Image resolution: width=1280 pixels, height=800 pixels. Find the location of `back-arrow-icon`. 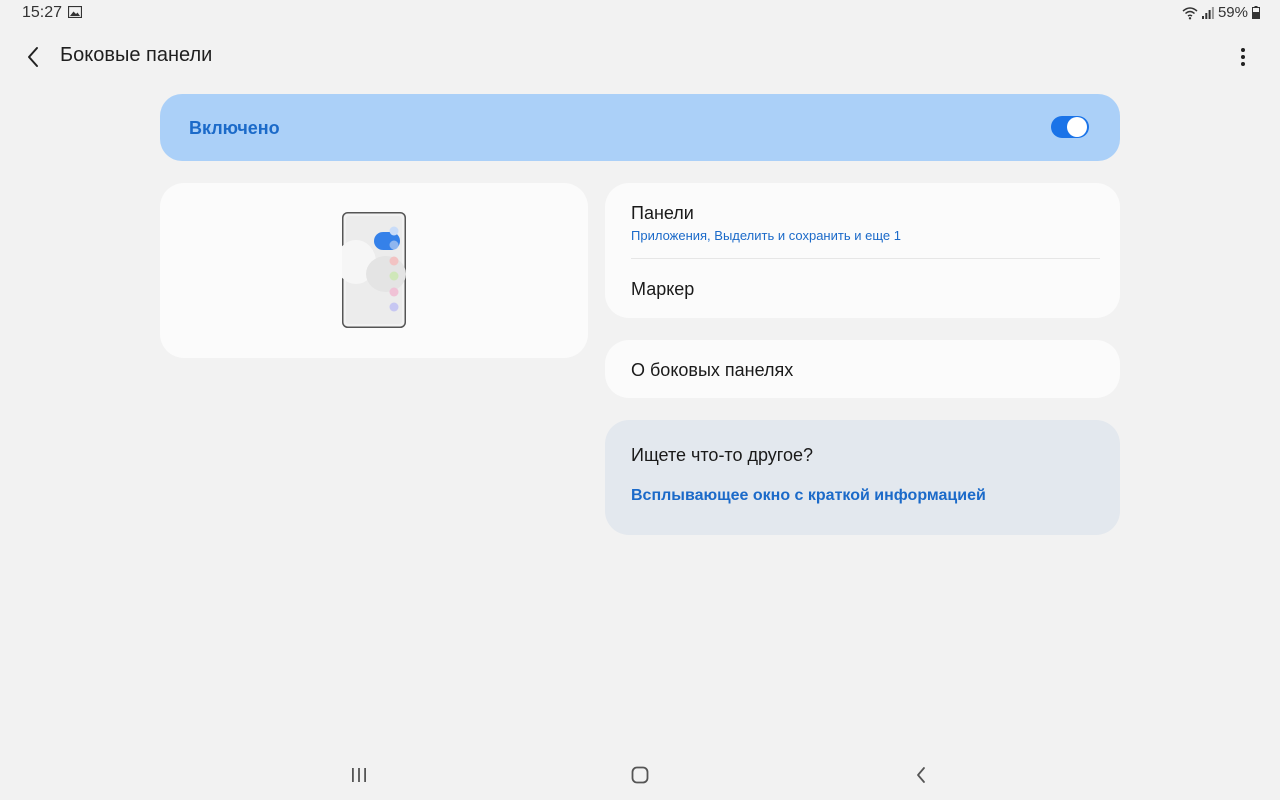

back-arrow-icon is located at coordinates (33, 57).